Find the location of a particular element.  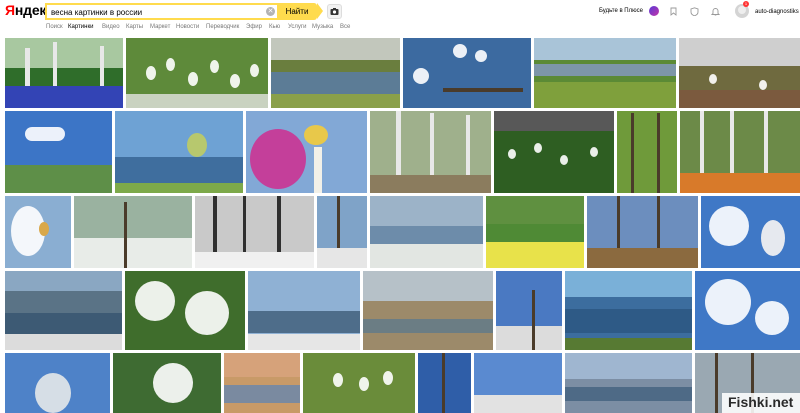

watermark-text: Fishki.net is located at coordinates (761, 402).